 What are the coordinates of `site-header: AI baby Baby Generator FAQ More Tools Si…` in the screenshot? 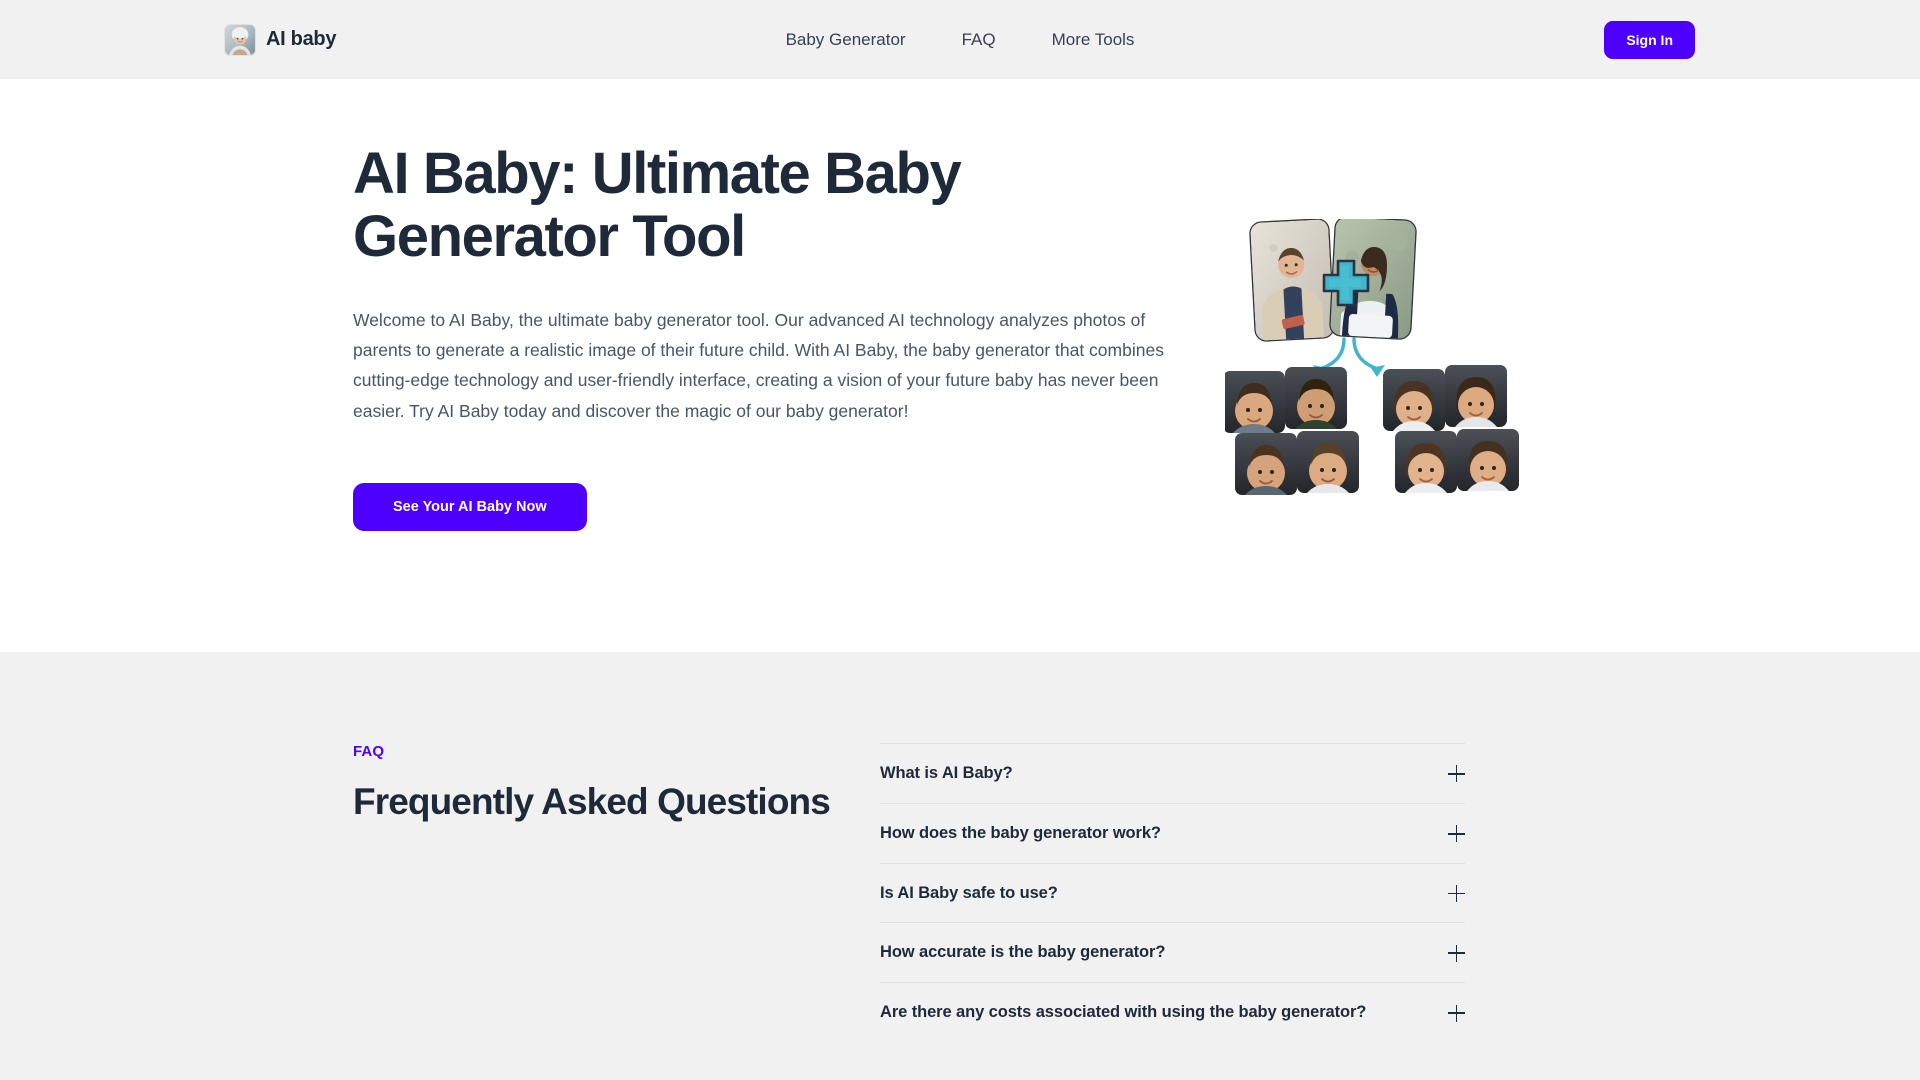 It's located at (960, 39).